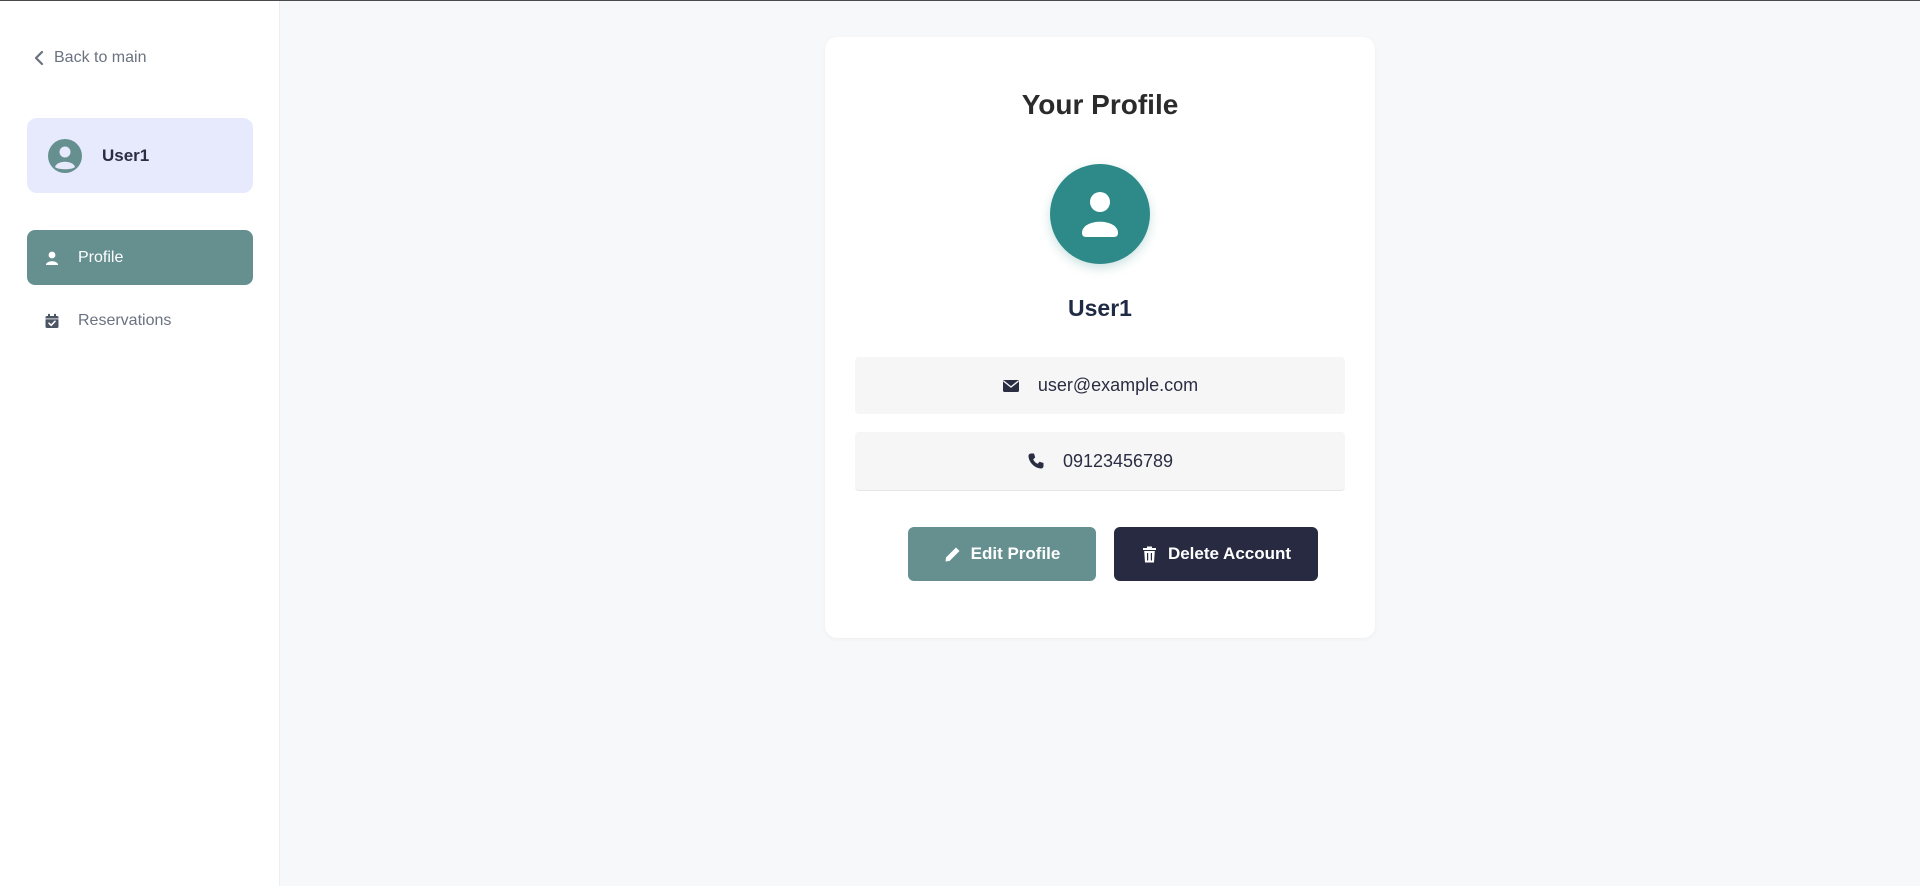 Image resolution: width=1920 pixels, height=886 pixels. I want to click on chevron-left-icon, so click(39, 58).